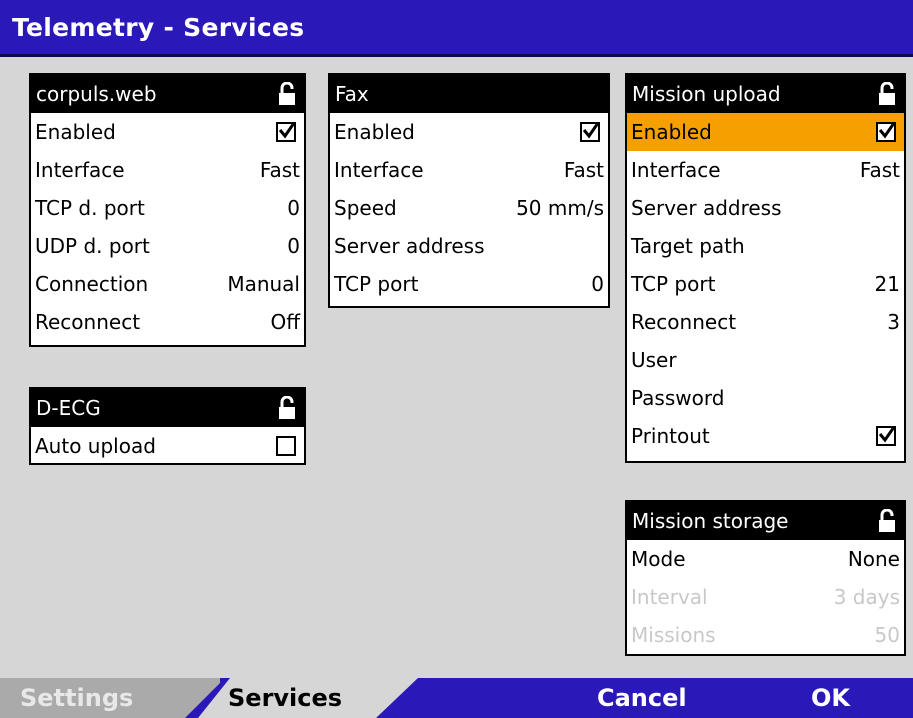  Describe the element at coordinates (765, 597) in the screenshot. I see `row-interval: Interval 3 days` at that location.